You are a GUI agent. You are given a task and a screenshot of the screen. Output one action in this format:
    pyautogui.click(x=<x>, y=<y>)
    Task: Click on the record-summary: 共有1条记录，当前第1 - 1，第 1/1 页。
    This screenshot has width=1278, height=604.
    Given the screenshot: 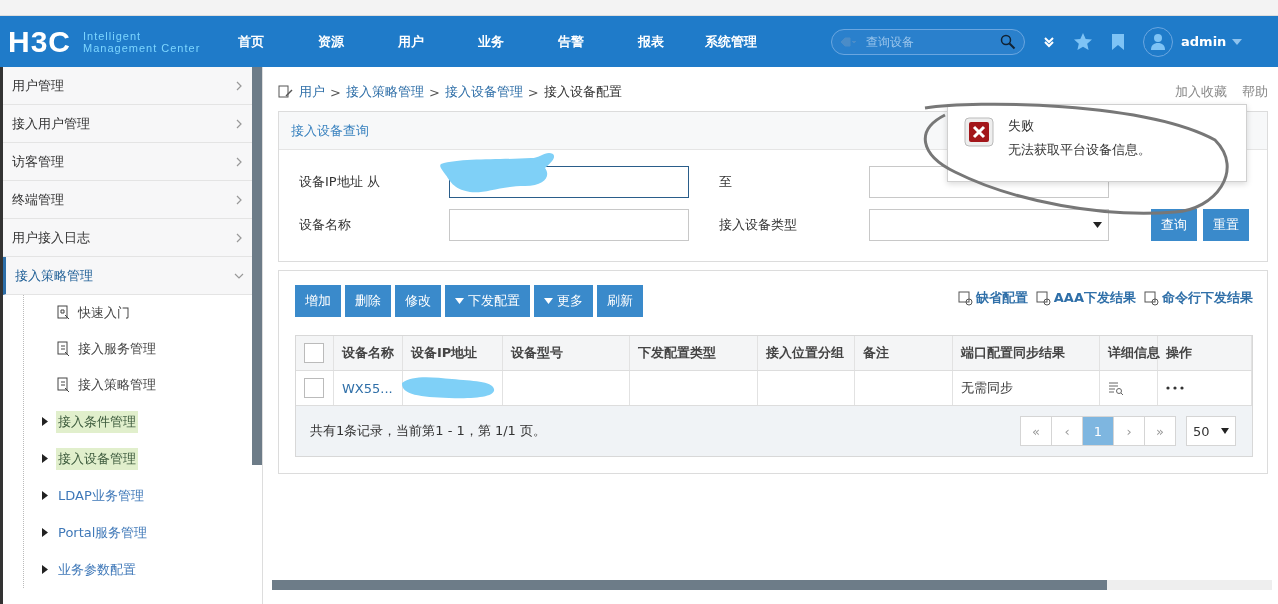 What is the action you would take?
    pyautogui.click(x=428, y=431)
    